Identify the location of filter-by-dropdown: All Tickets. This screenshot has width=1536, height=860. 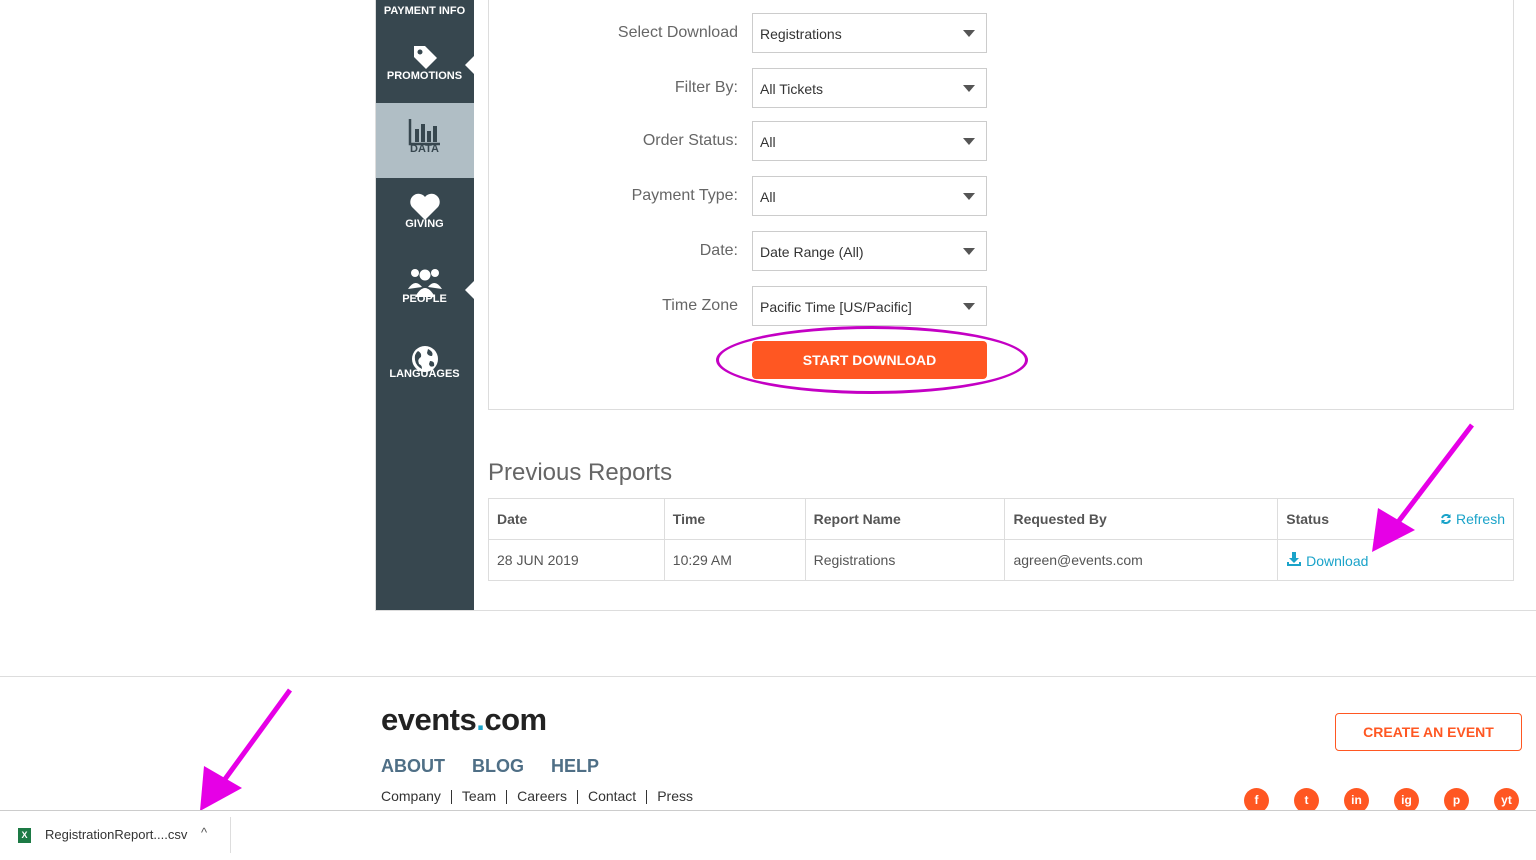
(869, 88).